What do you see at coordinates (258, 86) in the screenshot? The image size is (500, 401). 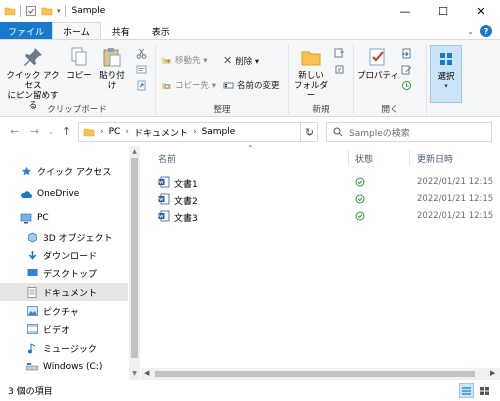 I see `rename-label: 名前の変更` at bounding box center [258, 86].